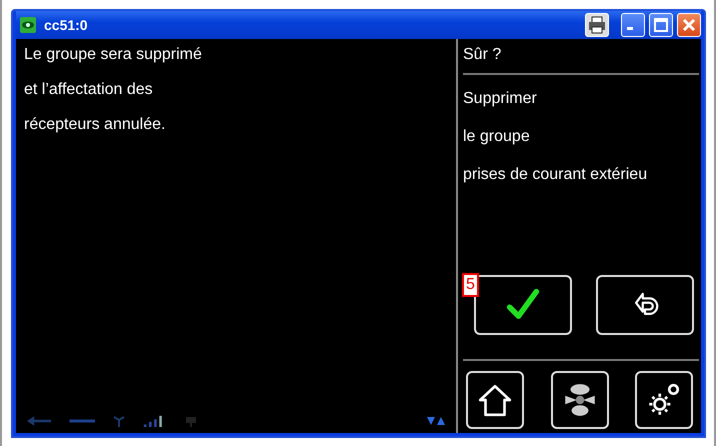 This screenshot has height=446, width=716. What do you see at coordinates (523, 305) in the screenshot?
I see `confirm-button` at bounding box center [523, 305].